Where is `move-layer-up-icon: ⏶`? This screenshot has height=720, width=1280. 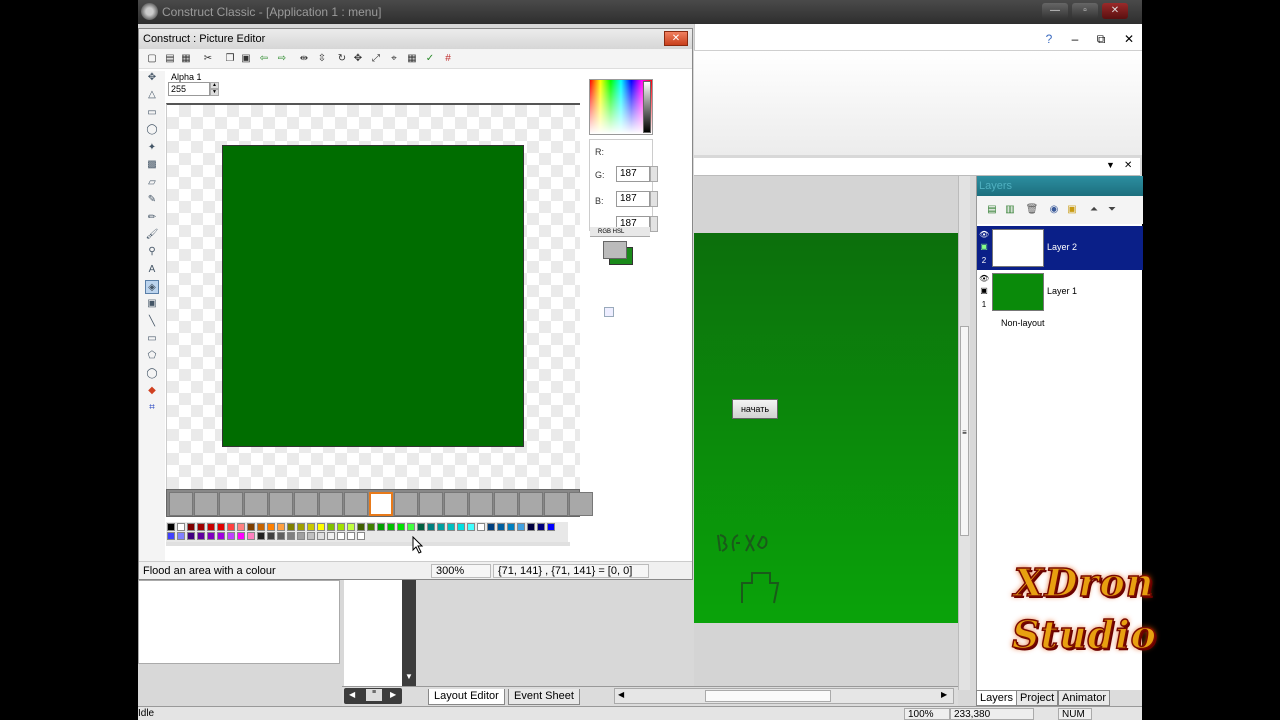 move-layer-up-icon: ⏶ is located at coordinates (1094, 210).